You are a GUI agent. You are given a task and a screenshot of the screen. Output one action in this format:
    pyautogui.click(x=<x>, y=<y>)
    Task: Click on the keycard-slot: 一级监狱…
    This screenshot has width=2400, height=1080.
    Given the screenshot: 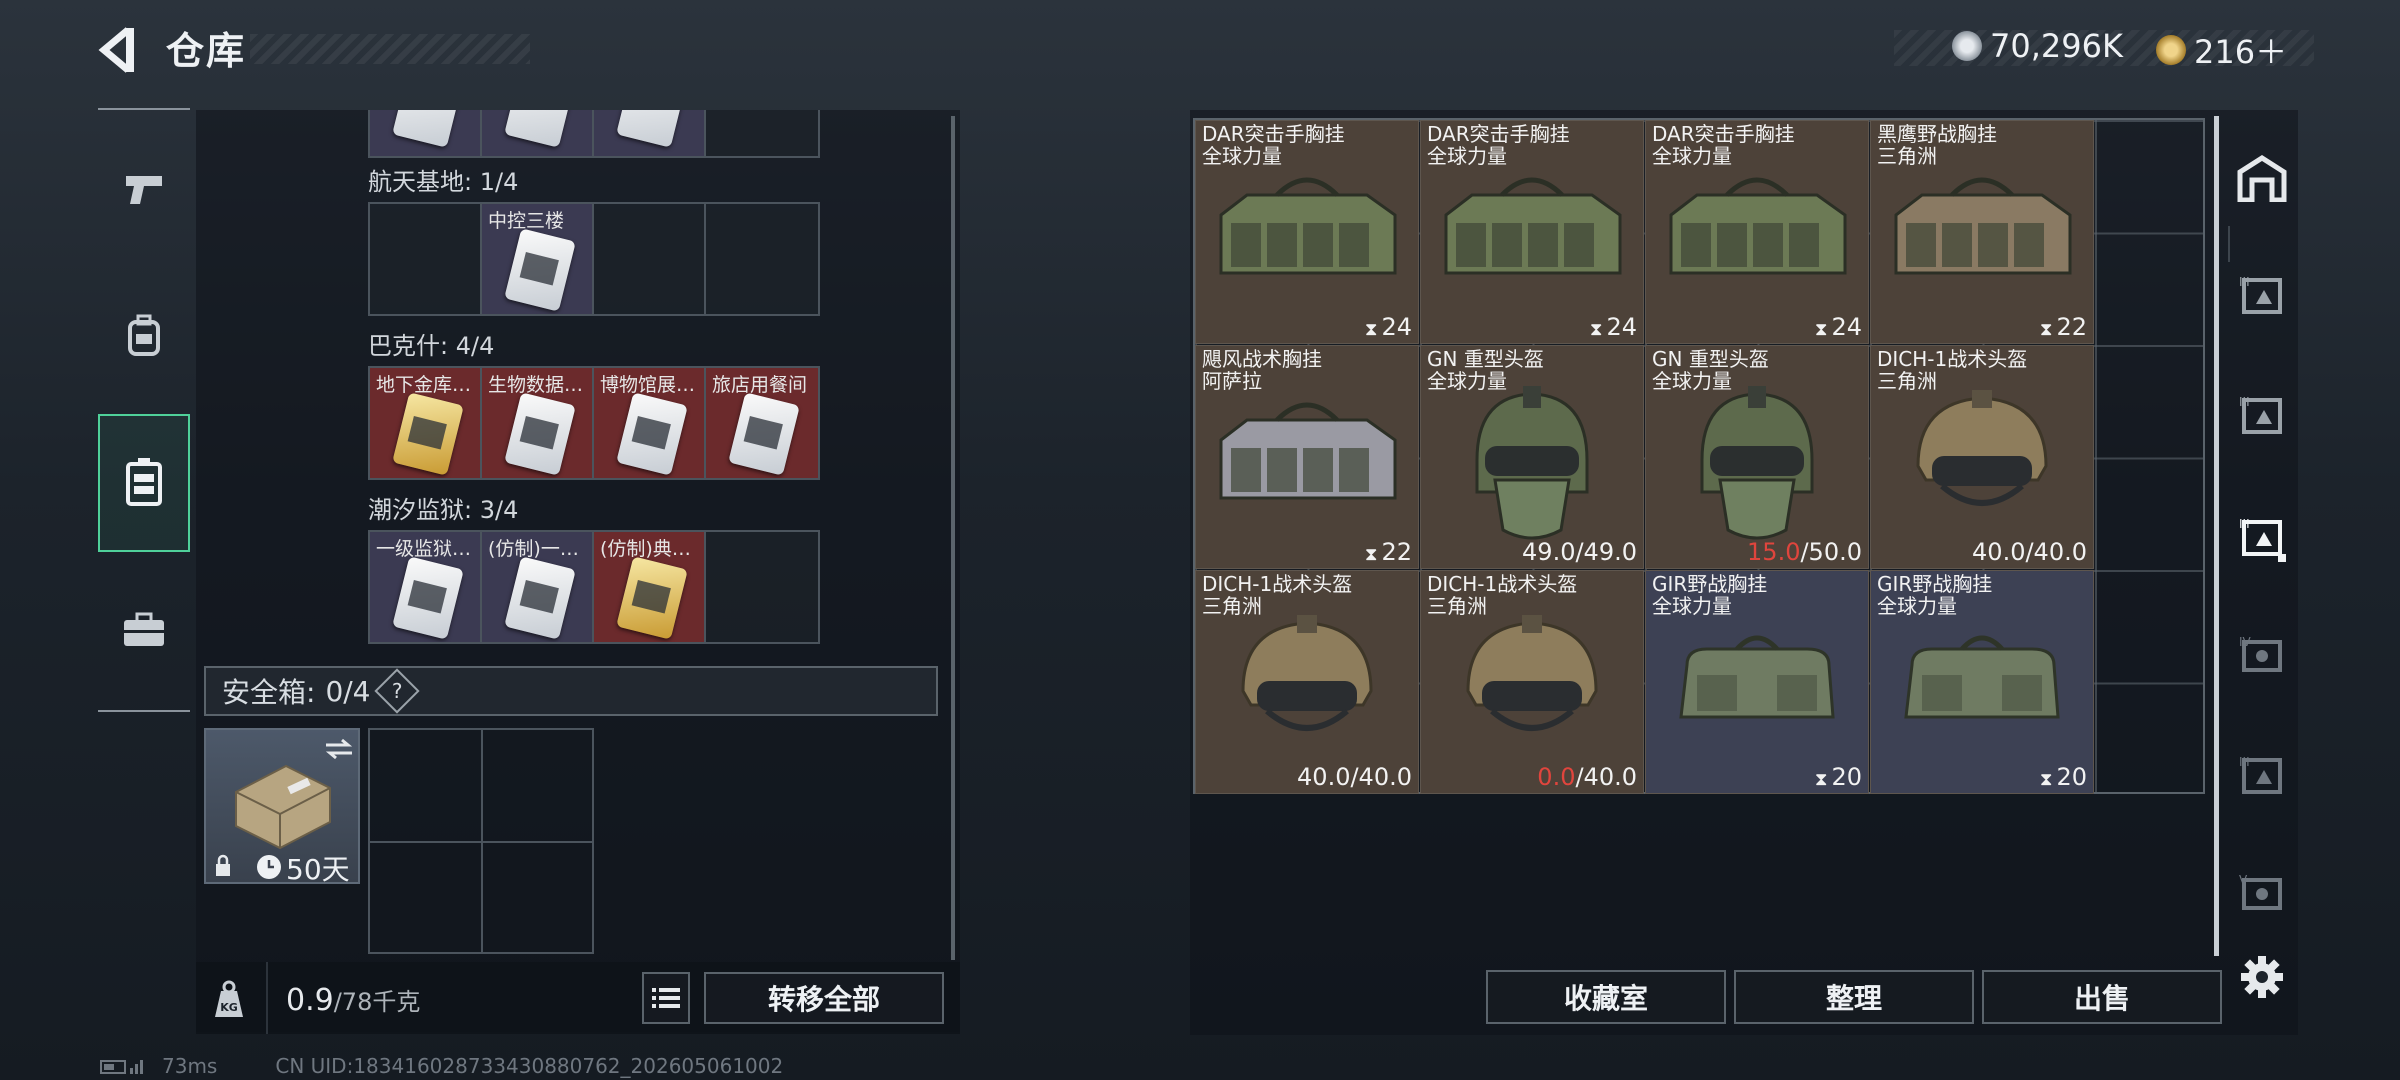 What is the action you would take?
    pyautogui.click(x=426, y=587)
    